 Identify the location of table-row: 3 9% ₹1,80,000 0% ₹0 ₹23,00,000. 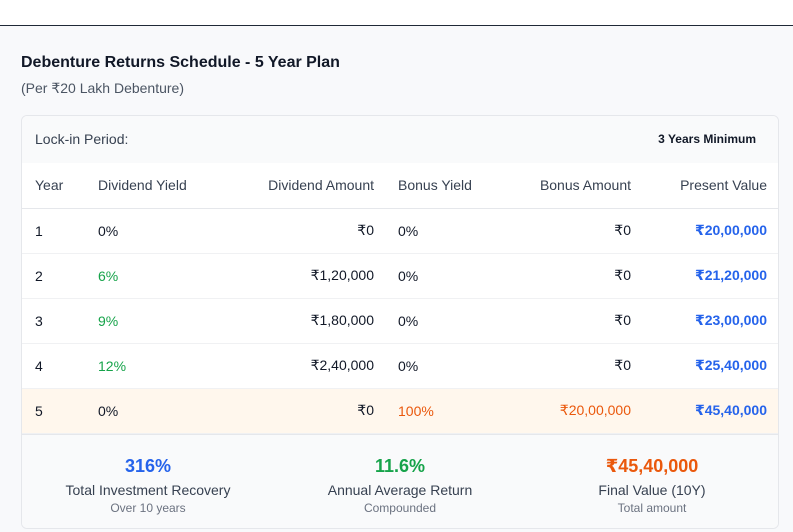
(400, 321).